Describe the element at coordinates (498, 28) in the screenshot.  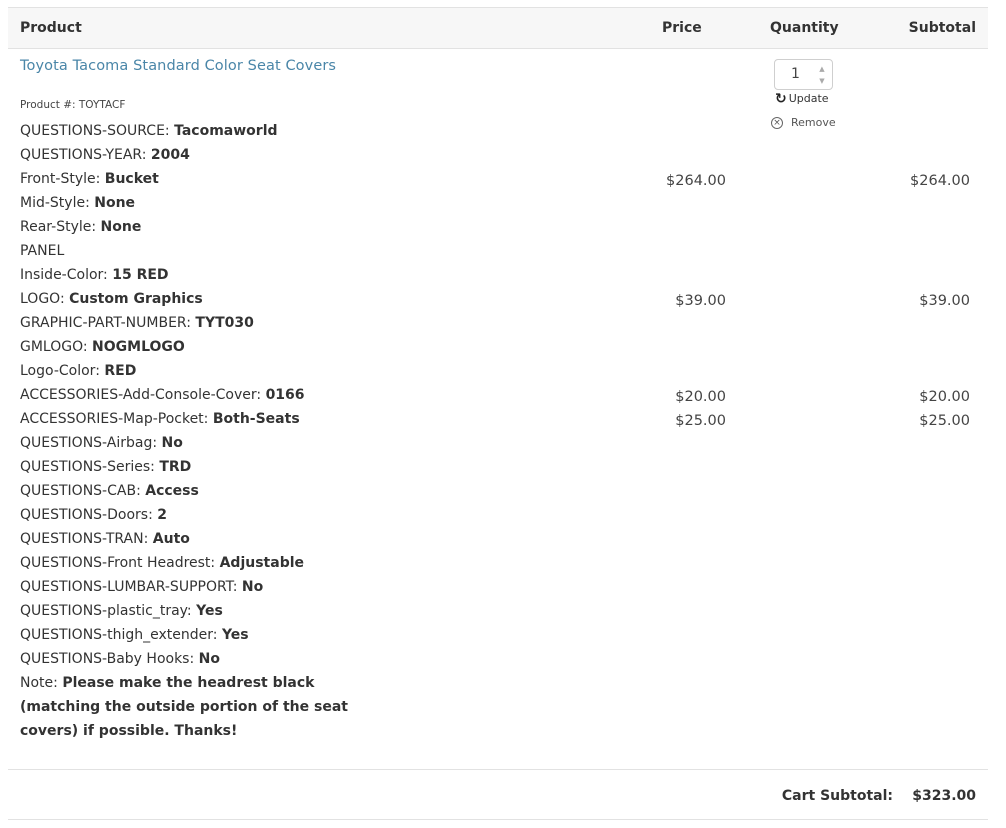
I see `table-header: Product Price Quantity Subtotal` at that location.